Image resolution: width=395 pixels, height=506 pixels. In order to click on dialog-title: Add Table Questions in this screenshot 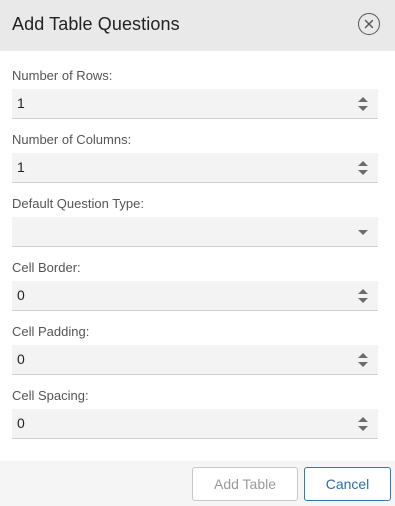, I will do `click(96, 24)`.